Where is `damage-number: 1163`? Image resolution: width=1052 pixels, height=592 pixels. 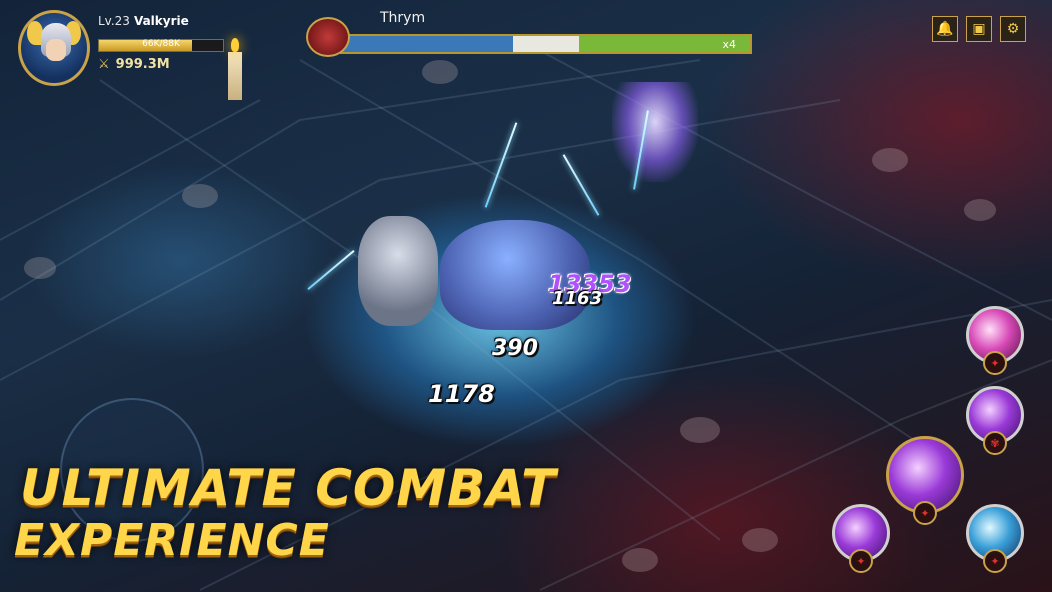 damage-number: 1163 is located at coordinates (577, 298).